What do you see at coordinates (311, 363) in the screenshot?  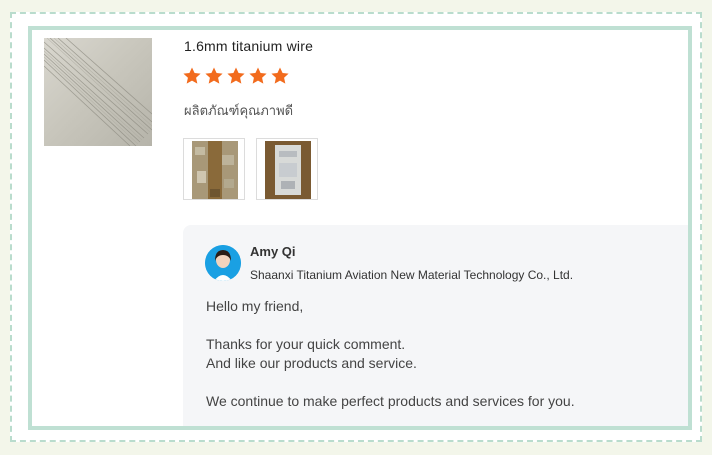 I see `reply-line: And like our products and service.` at bounding box center [311, 363].